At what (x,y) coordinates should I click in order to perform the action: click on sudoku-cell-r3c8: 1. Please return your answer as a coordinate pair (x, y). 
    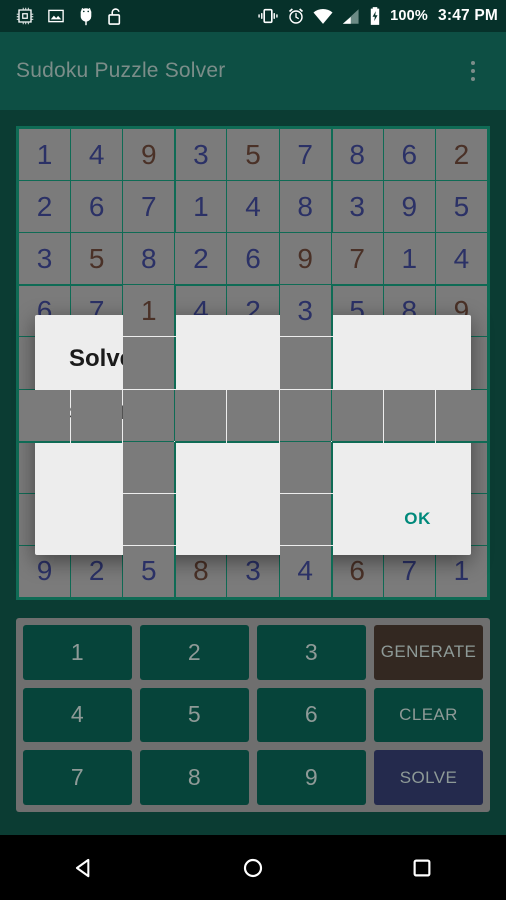
    Looking at the image, I should click on (409, 259).